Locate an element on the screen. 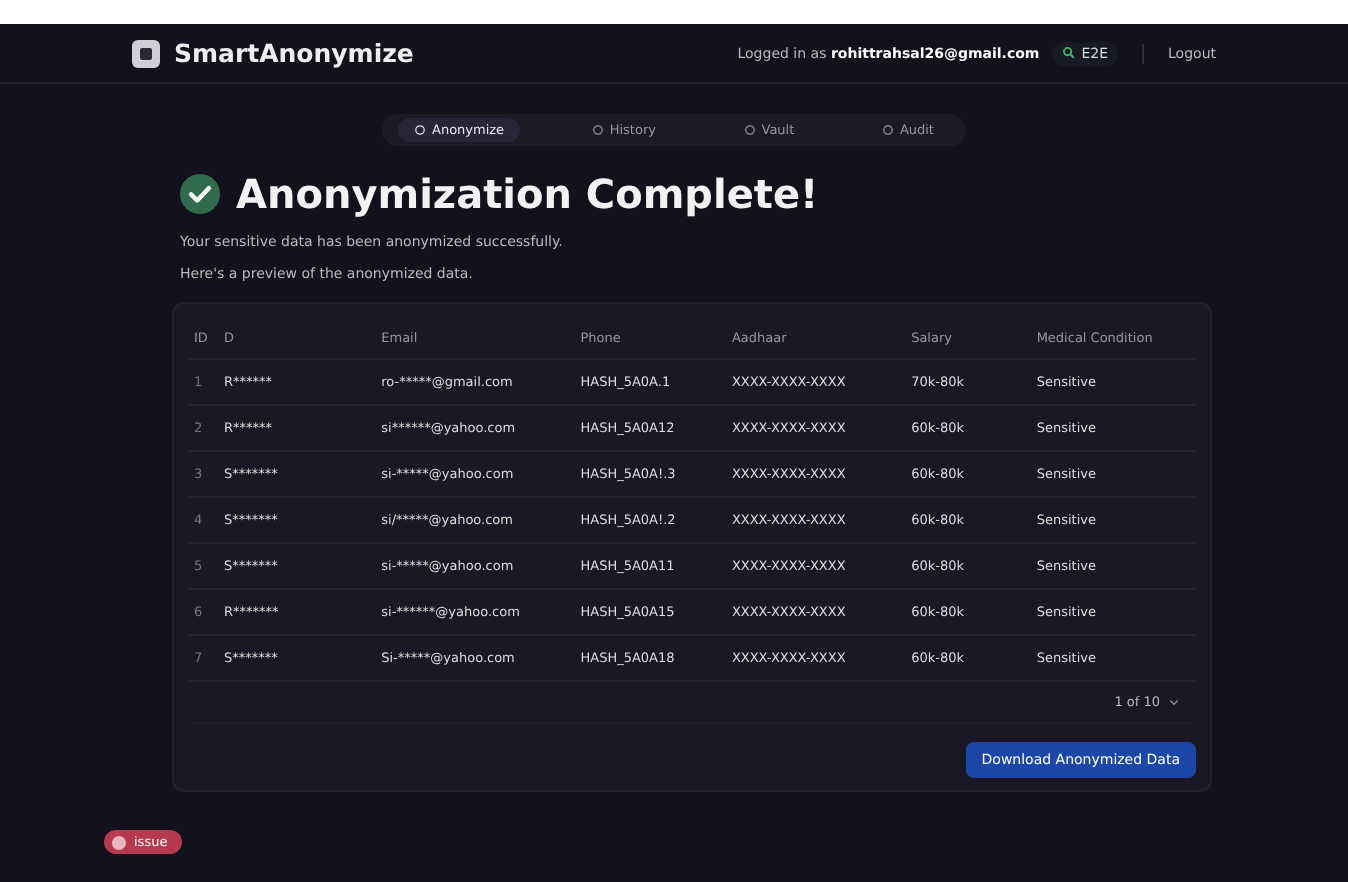 Image resolution: width=1348 pixels, height=882 pixels. chevron-down-icon is located at coordinates (1174, 702).